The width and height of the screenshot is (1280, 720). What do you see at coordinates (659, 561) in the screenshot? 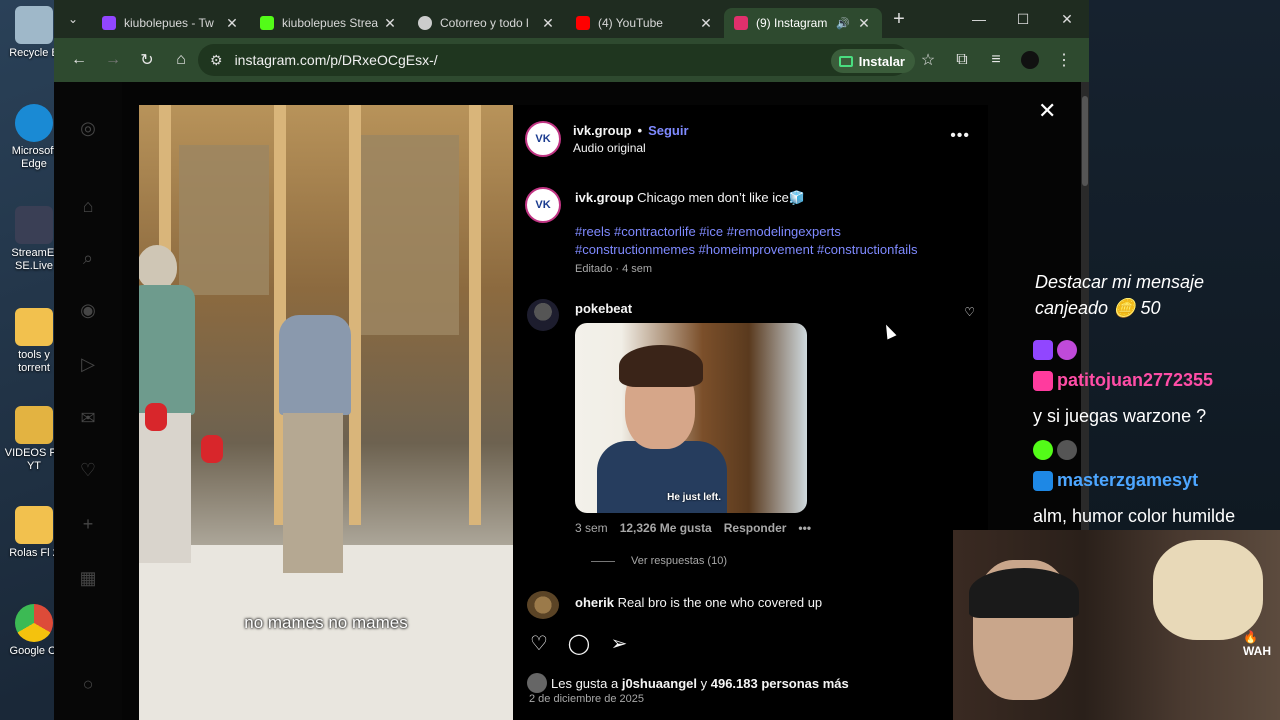
I see `view-replies: Ver respuestas (10)` at bounding box center [659, 561].